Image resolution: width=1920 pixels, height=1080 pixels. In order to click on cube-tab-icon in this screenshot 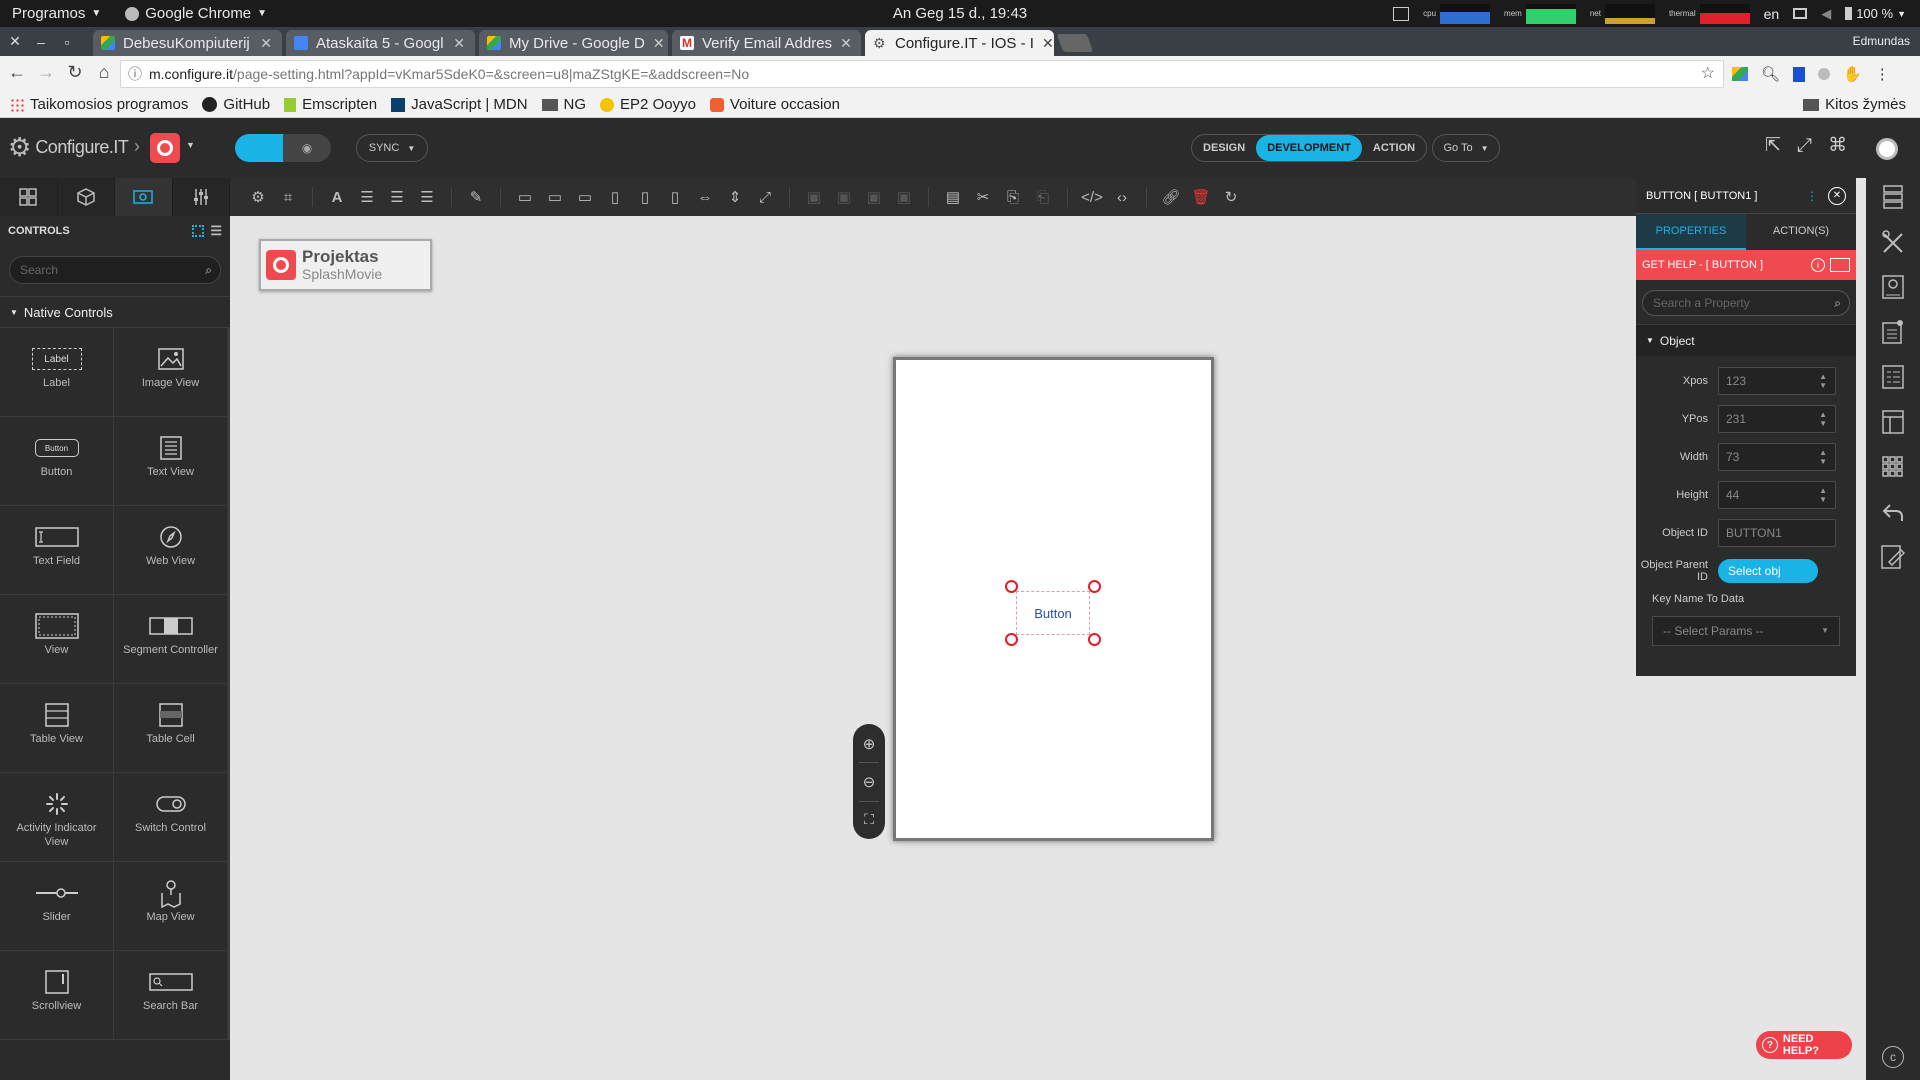, I will do `click(86, 197)`.